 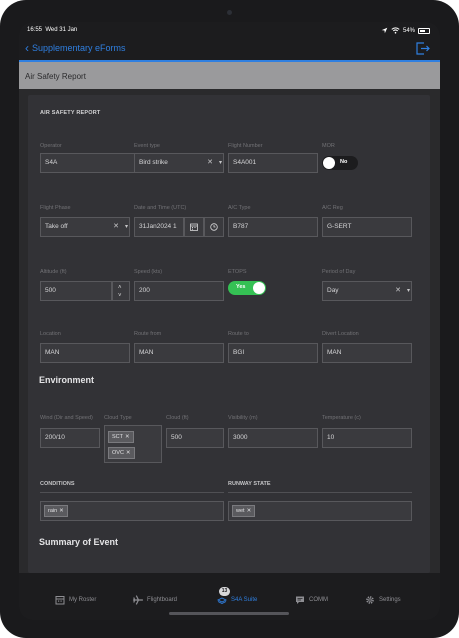 What do you see at coordinates (132, 492) in the screenshot?
I see `divider` at bounding box center [132, 492].